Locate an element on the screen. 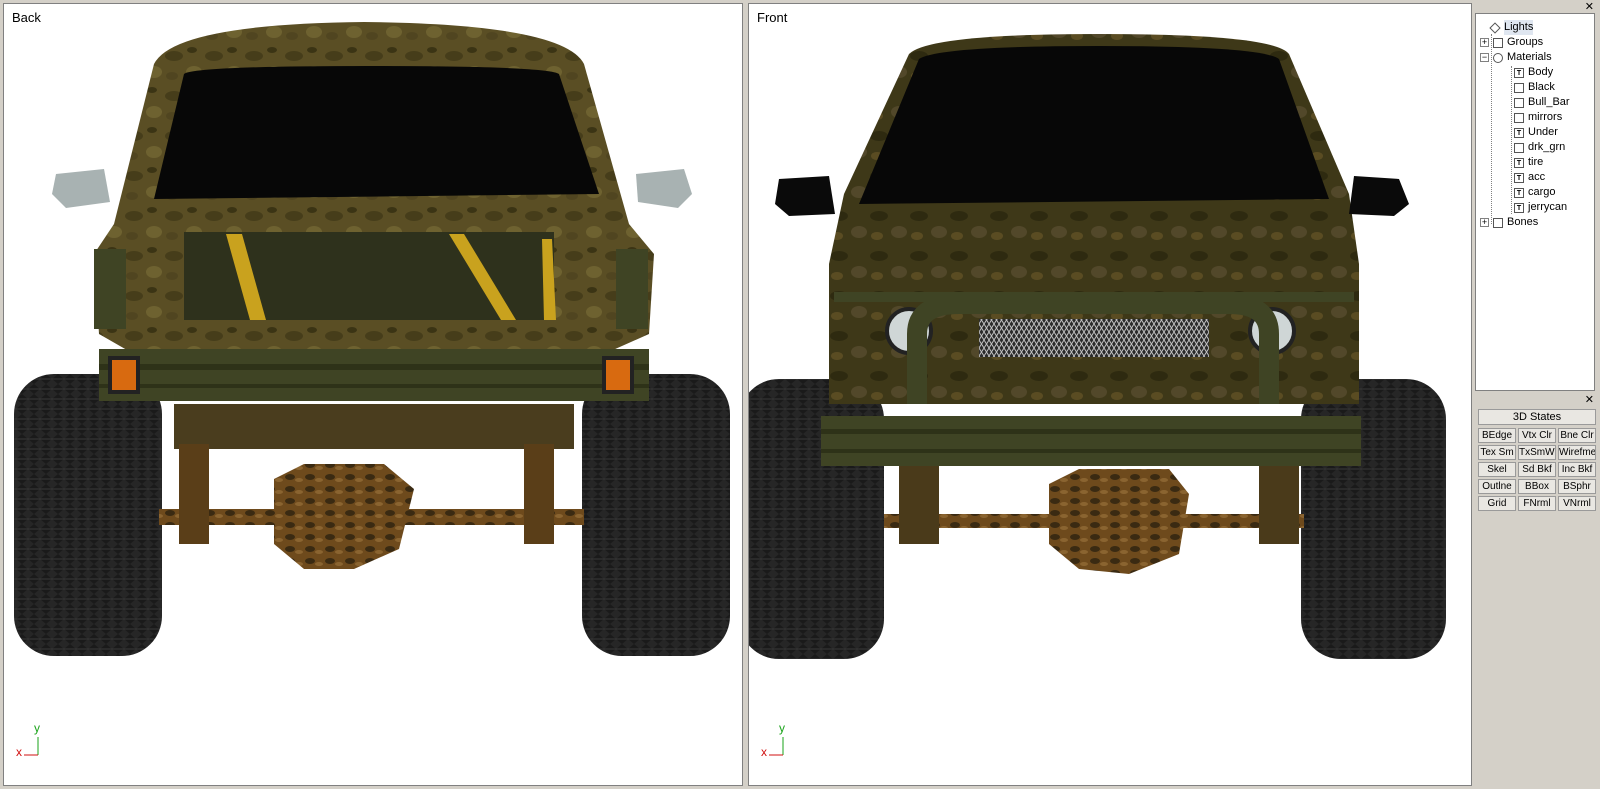 The image size is (1600, 789). collapse-icon: − is located at coordinates (1484, 57).